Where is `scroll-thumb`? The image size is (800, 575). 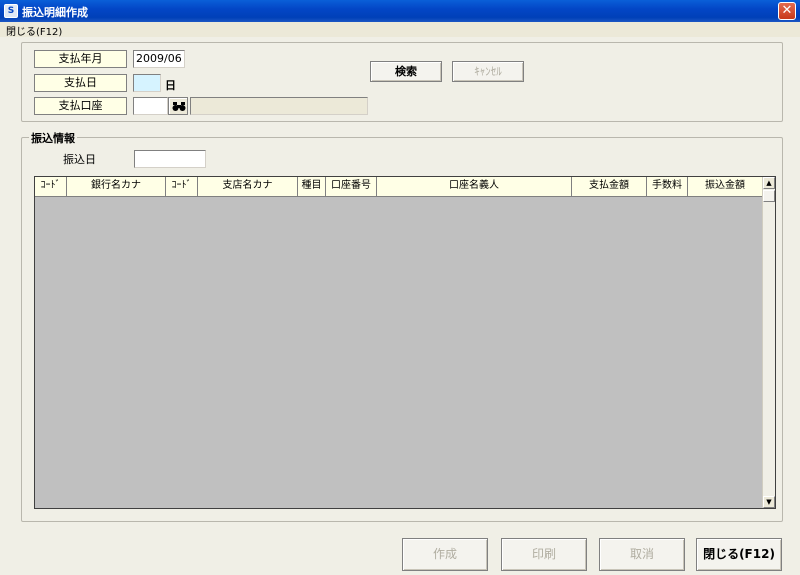 scroll-thumb is located at coordinates (769, 196).